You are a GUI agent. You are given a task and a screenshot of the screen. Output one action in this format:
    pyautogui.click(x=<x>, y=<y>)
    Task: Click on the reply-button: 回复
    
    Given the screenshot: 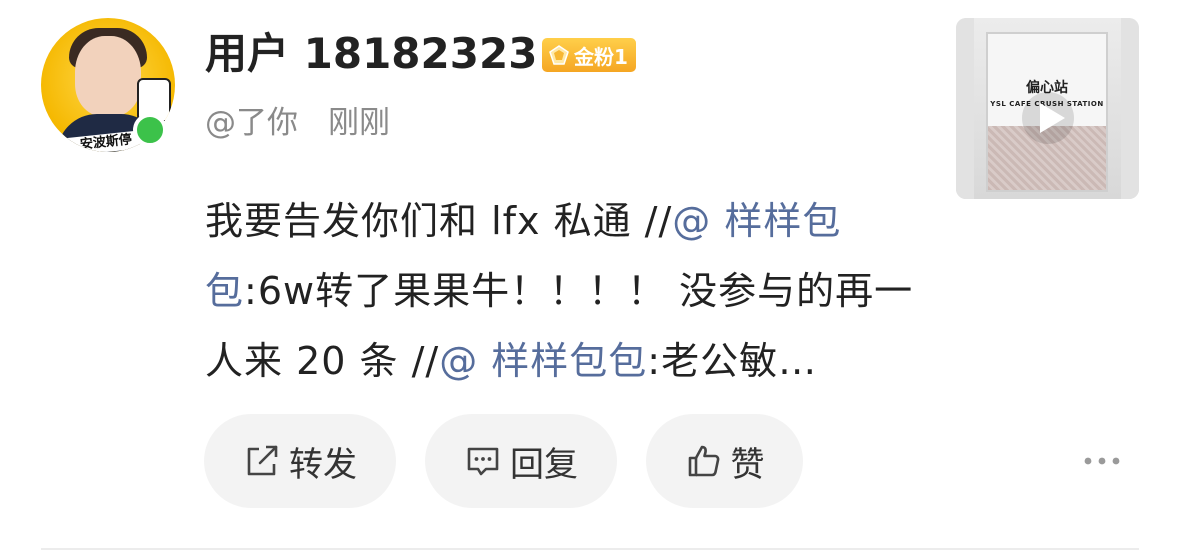 What is the action you would take?
    pyautogui.click(x=521, y=461)
    